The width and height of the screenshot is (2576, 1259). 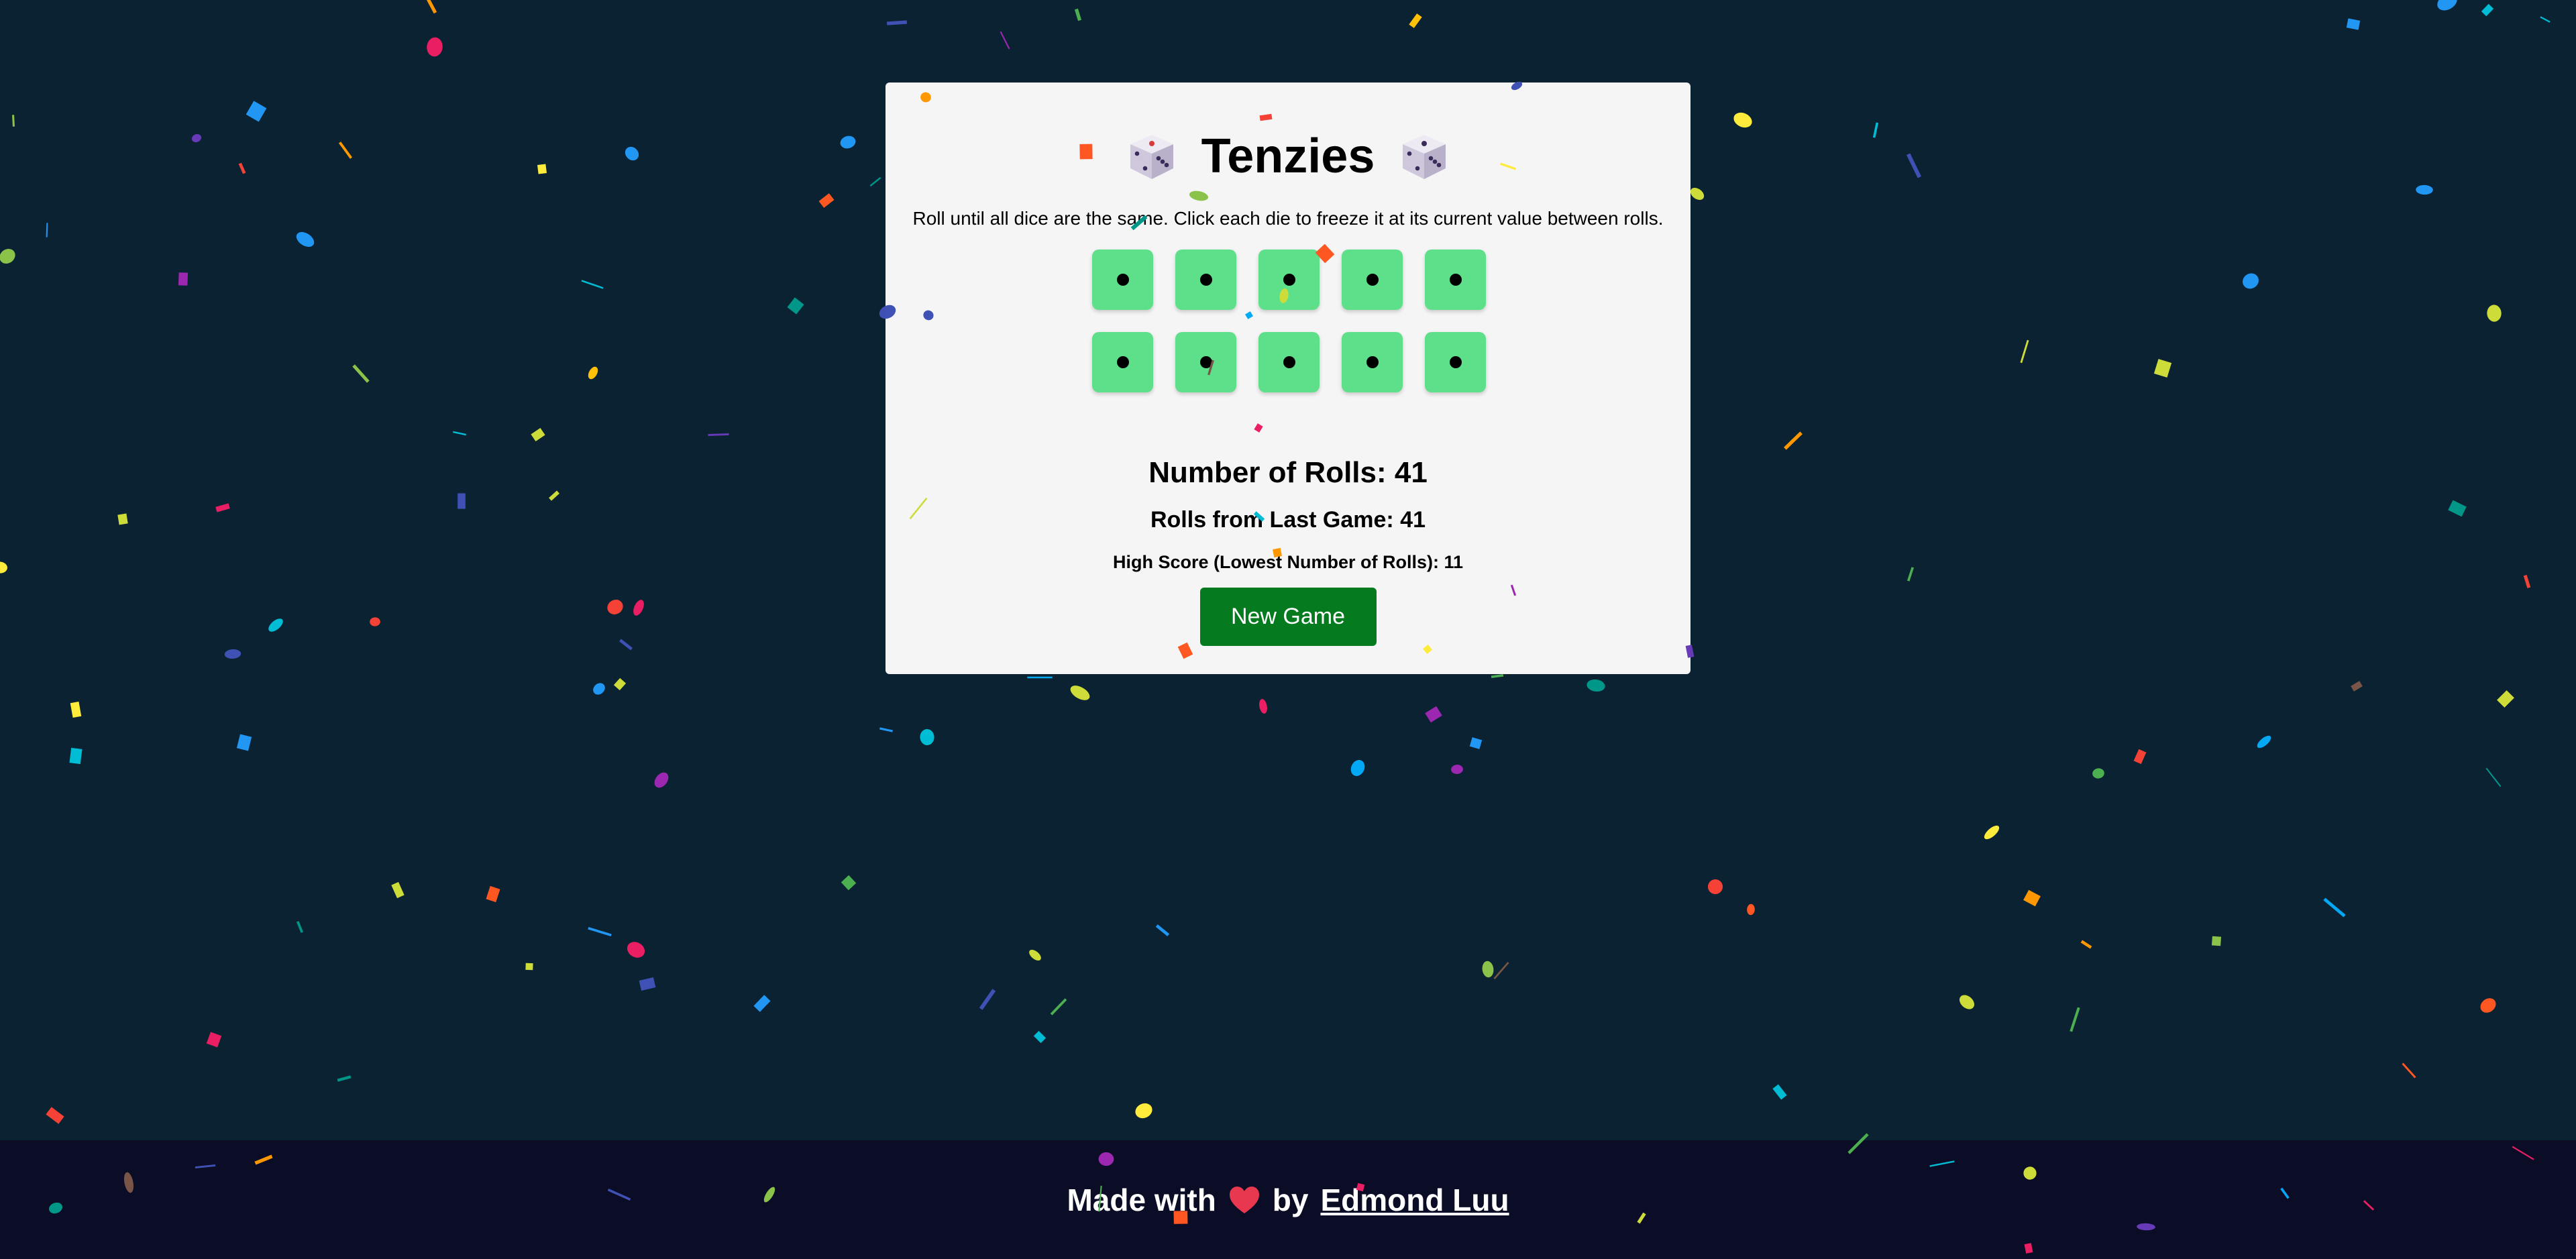 What do you see at coordinates (1288, 562) in the screenshot?
I see `high-score: High Score (Lowest Number of Rolls): 11` at bounding box center [1288, 562].